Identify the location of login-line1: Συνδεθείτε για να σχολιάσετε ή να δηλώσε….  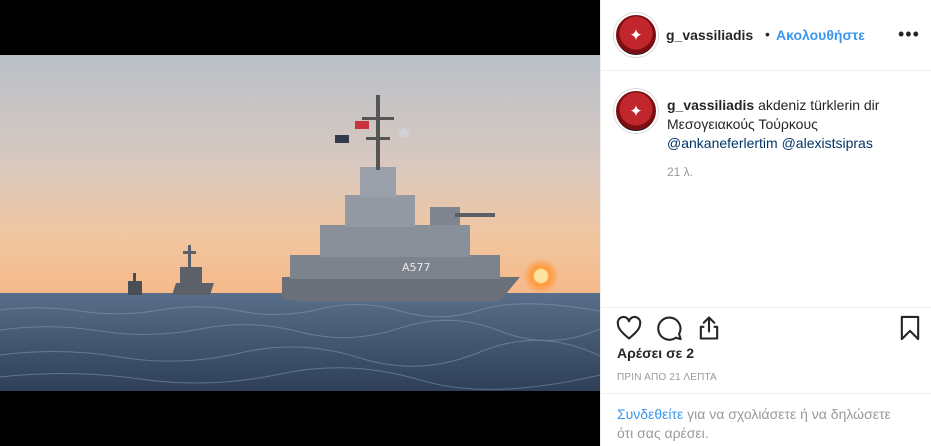
(754, 414).